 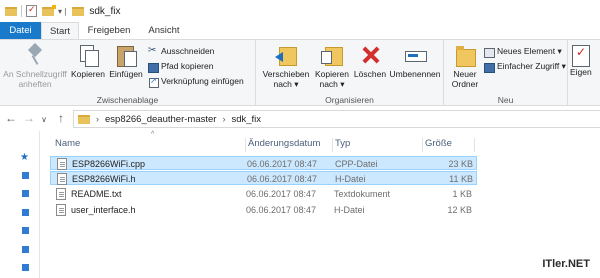 What do you see at coordinates (362, 194) in the screenshot?
I see `file-type: Textdokument` at bounding box center [362, 194].